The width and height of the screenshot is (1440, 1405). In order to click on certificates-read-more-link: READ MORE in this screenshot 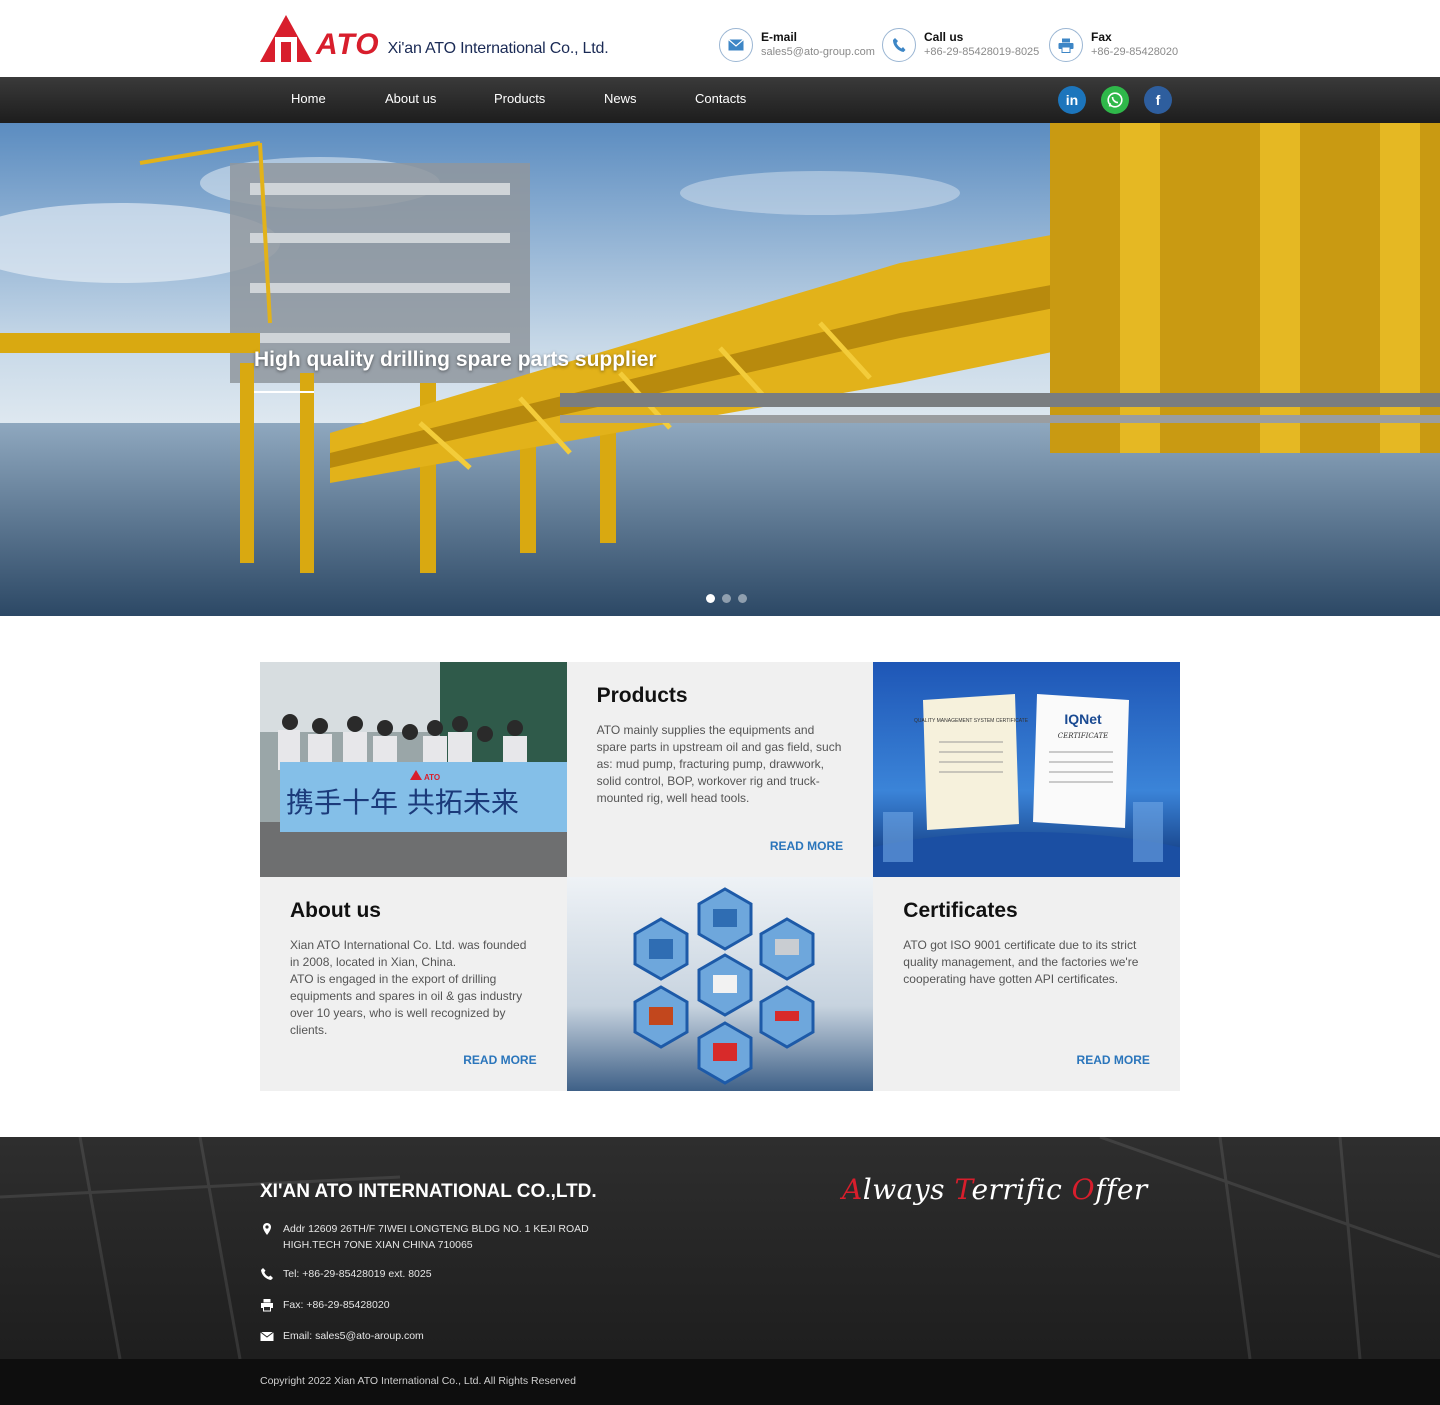, I will do `click(1113, 1060)`.